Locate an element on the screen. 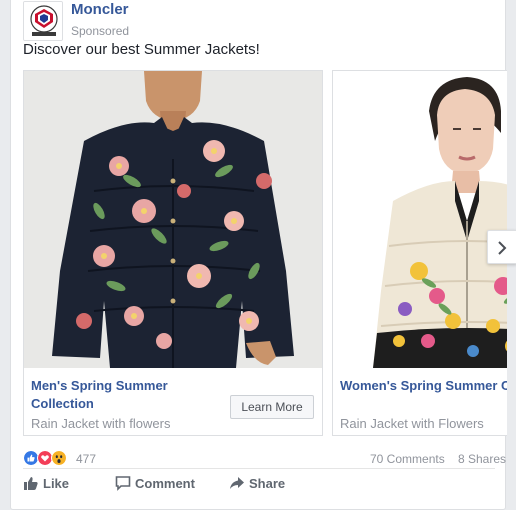 Image resolution: width=516 pixels, height=510 pixels. share-label: Share is located at coordinates (267, 483).